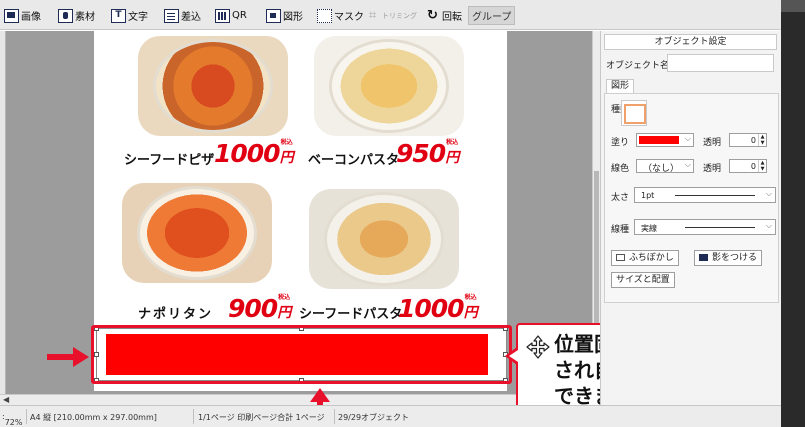 This screenshot has height=427, width=805. What do you see at coordinates (649, 228) in the screenshot?
I see `line-type-value: 実線` at bounding box center [649, 228].